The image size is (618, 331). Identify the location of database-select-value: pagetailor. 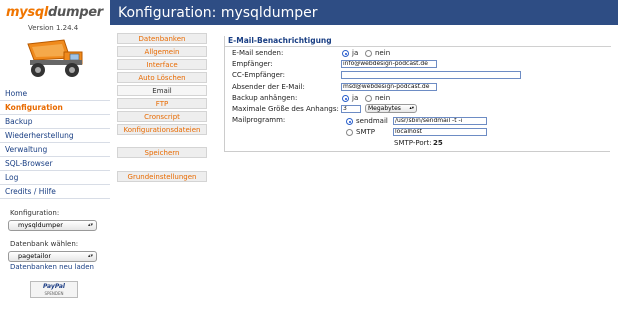
(35, 256).